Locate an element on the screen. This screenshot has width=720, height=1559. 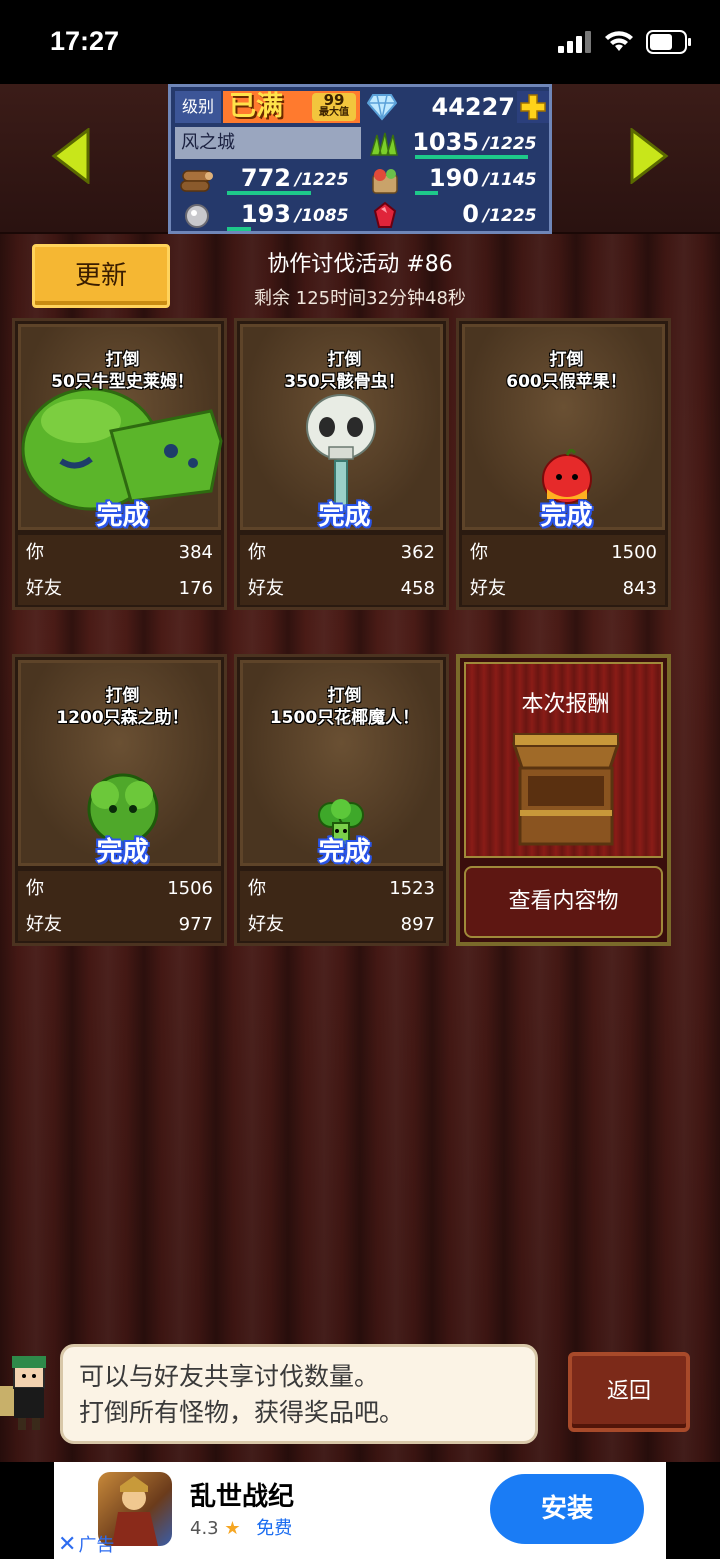
back-button: 返回 is located at coordinates (629, 1392).